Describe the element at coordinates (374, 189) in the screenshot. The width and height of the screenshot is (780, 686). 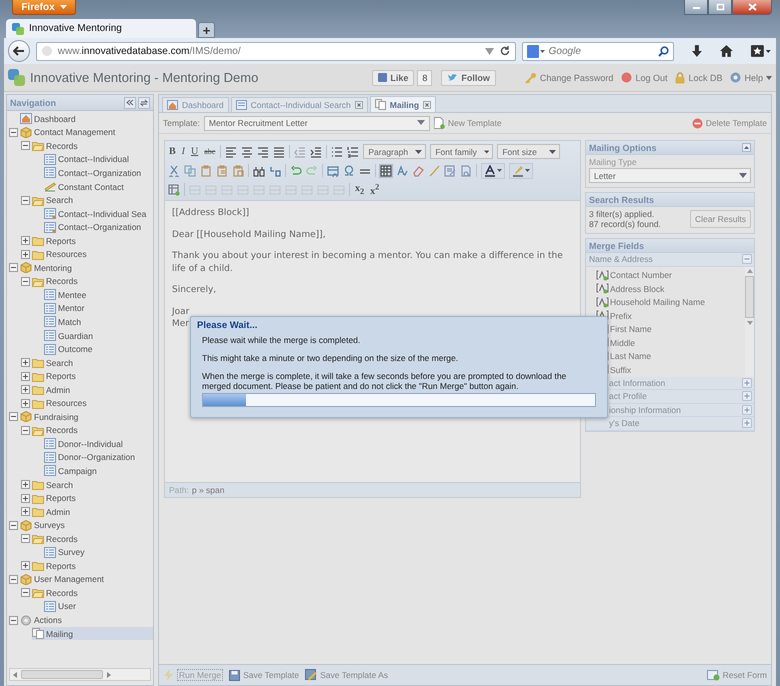
I see `script-button: x$^{2}$` at that location.